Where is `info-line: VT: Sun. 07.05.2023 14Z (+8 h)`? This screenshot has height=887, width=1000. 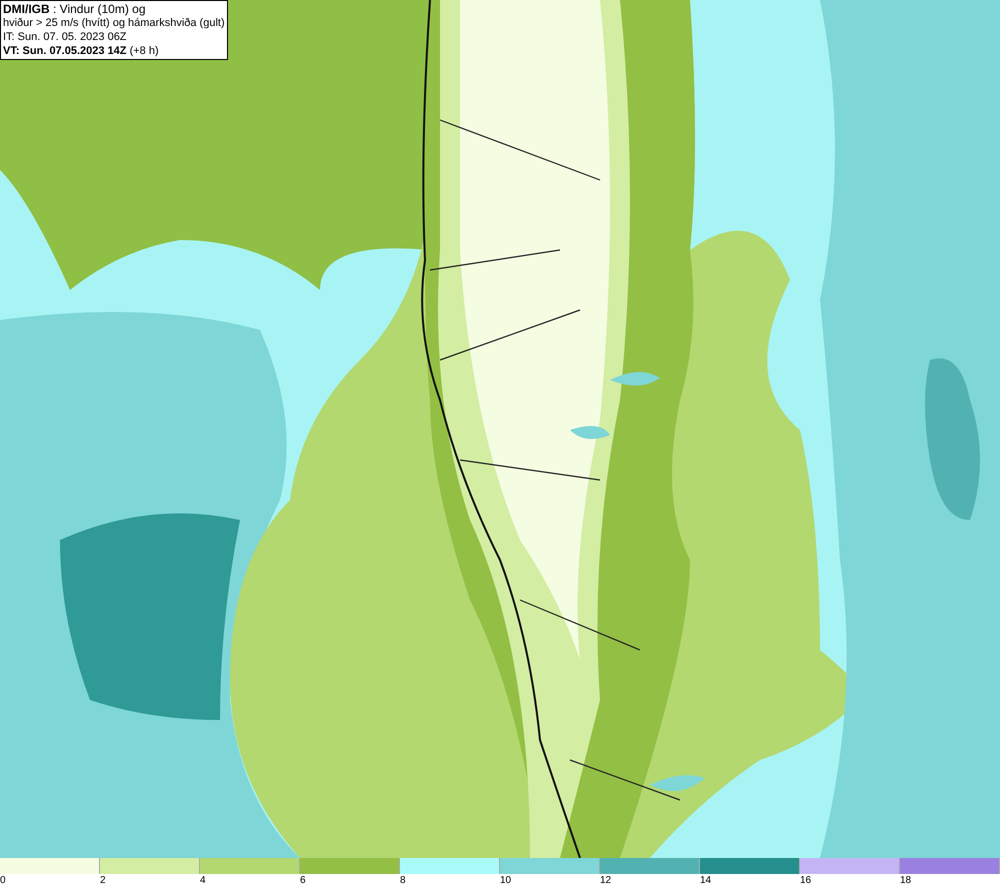
info-line: VT: Sun. 07.05.2023 14Z (+8 h) is located at coordinates (81, 51).